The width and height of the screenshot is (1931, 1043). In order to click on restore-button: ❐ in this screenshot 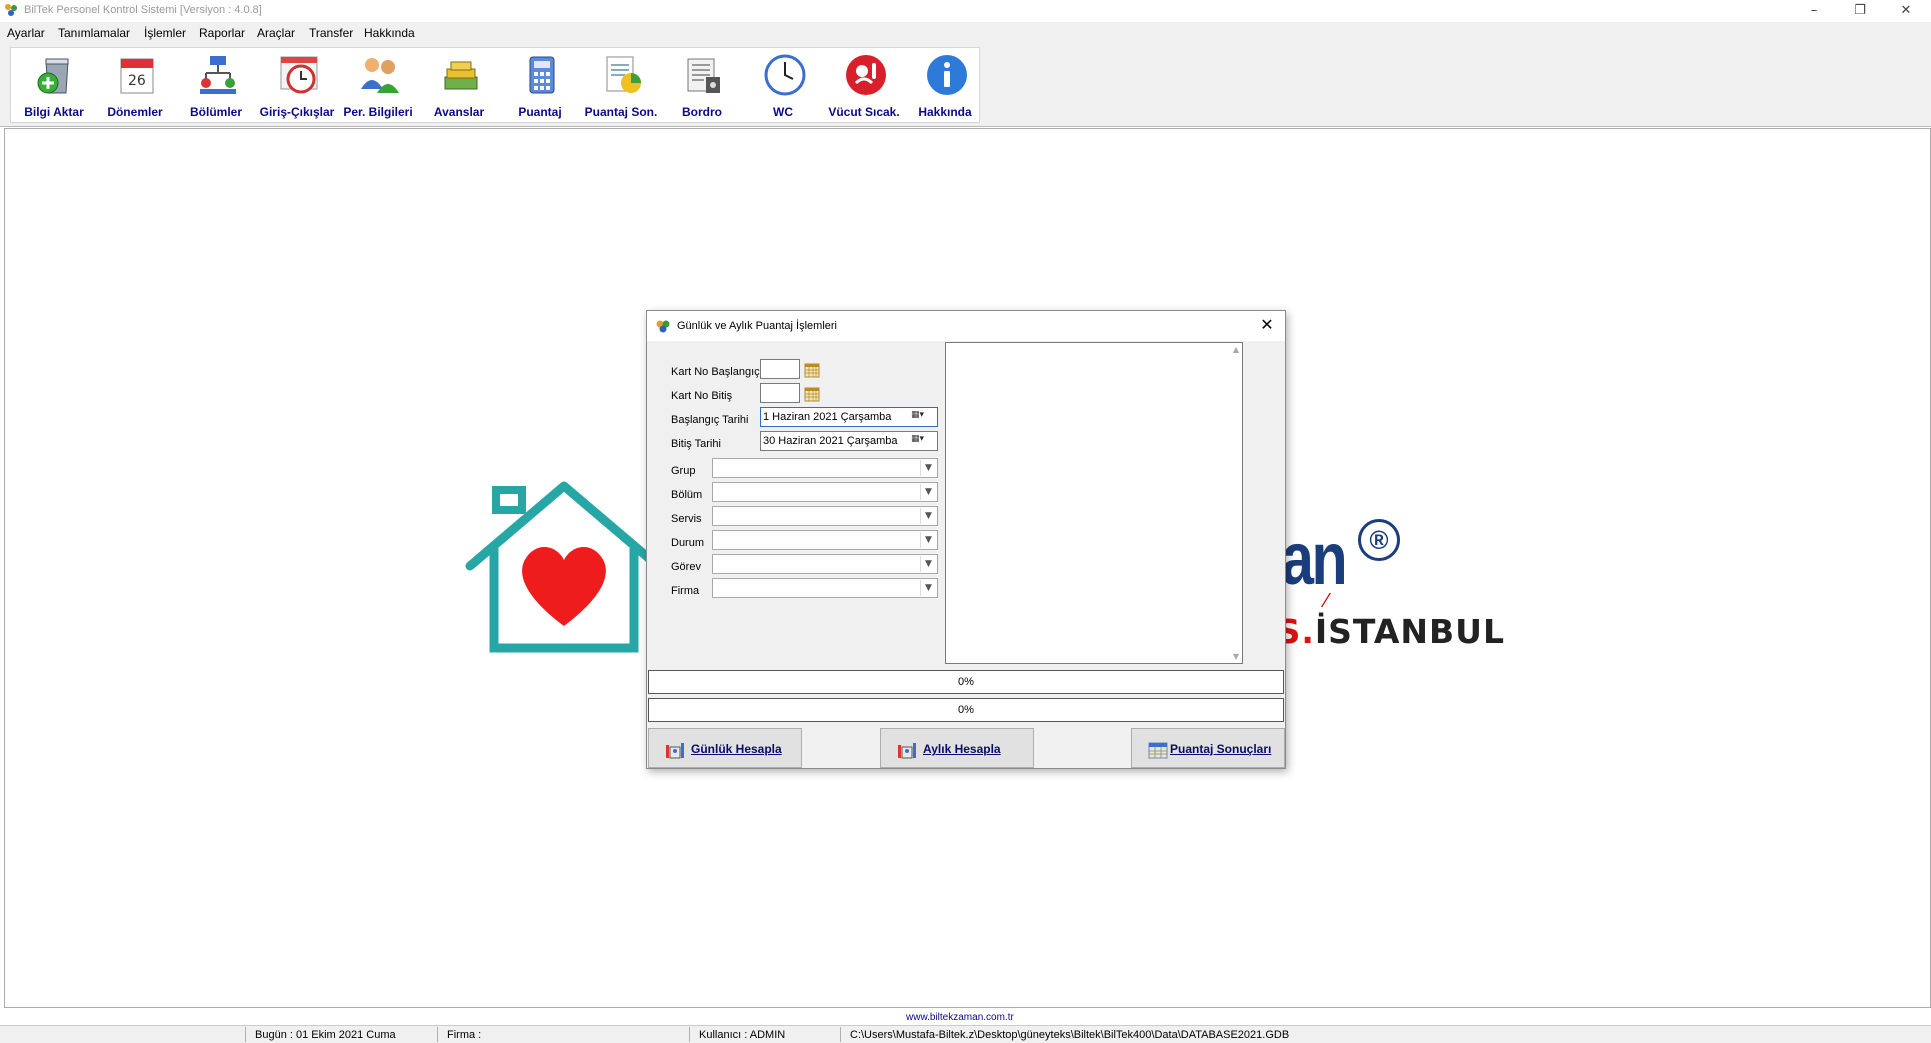, I will do `click(1860, 11)`.